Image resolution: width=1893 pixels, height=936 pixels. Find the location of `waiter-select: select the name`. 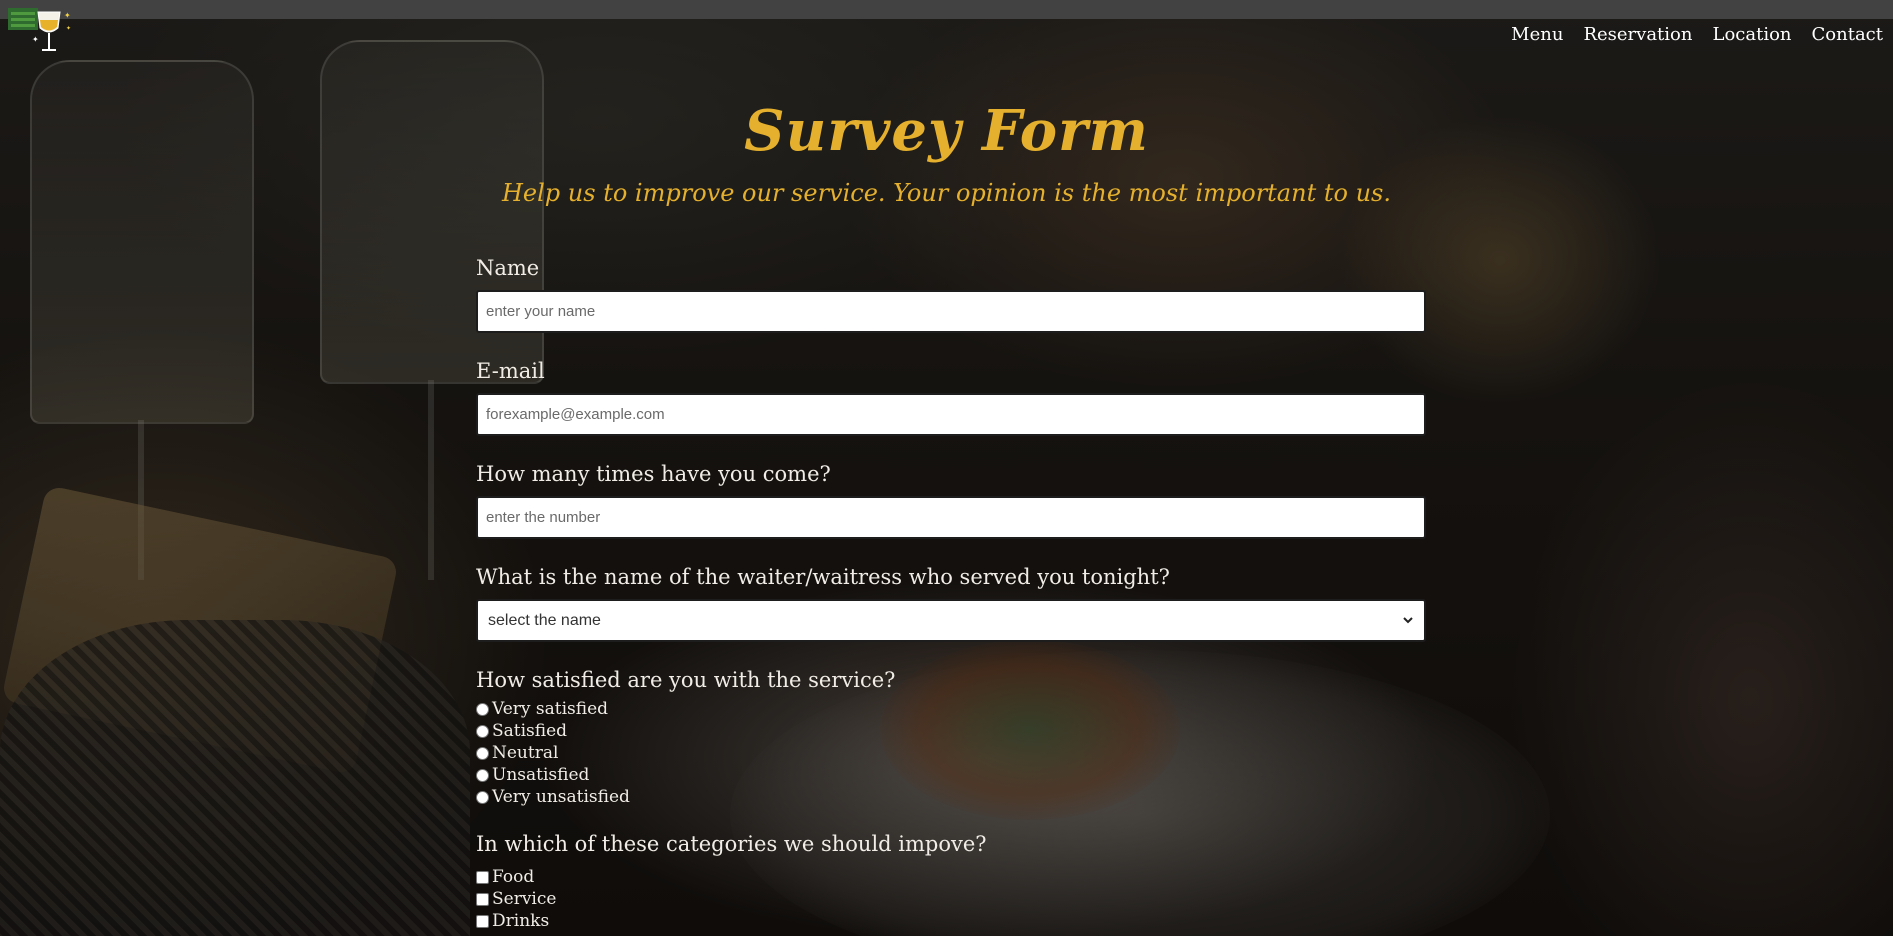

waiter-select: select the name is located at coordinates (951, 620).